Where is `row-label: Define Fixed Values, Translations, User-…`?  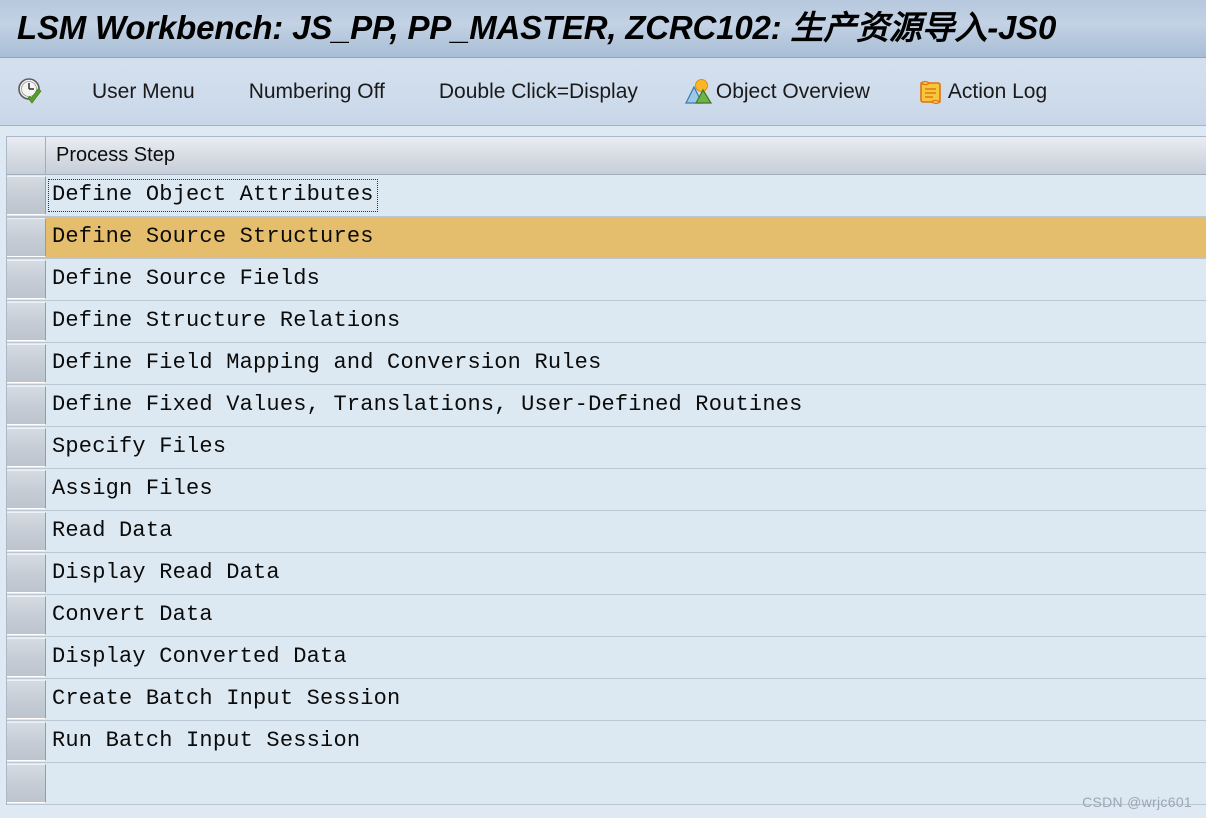
row-label: Define Fixed Values, Translations, User-… is located at coordinates (427, 404).